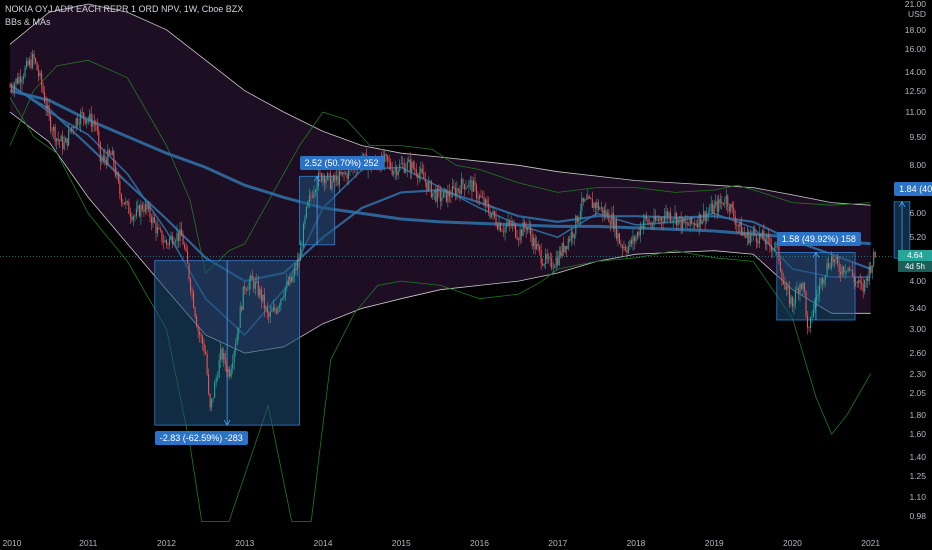  I want to click on time-axis-tick: 2018, so click(636, 543).